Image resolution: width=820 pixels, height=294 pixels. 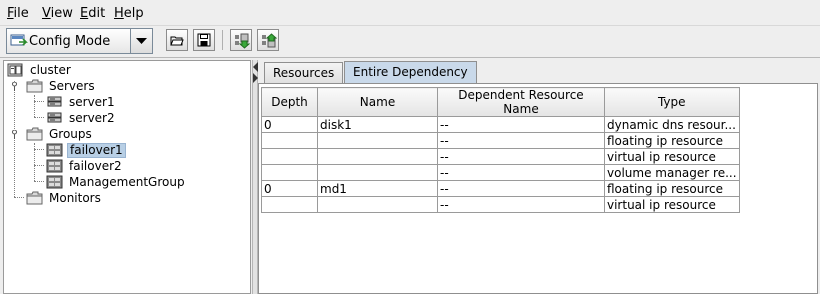 What do you see at coordinates (95, 166) in the screenshot?
I see `tree-node-label: failover2` at bounding box center [95, 166].